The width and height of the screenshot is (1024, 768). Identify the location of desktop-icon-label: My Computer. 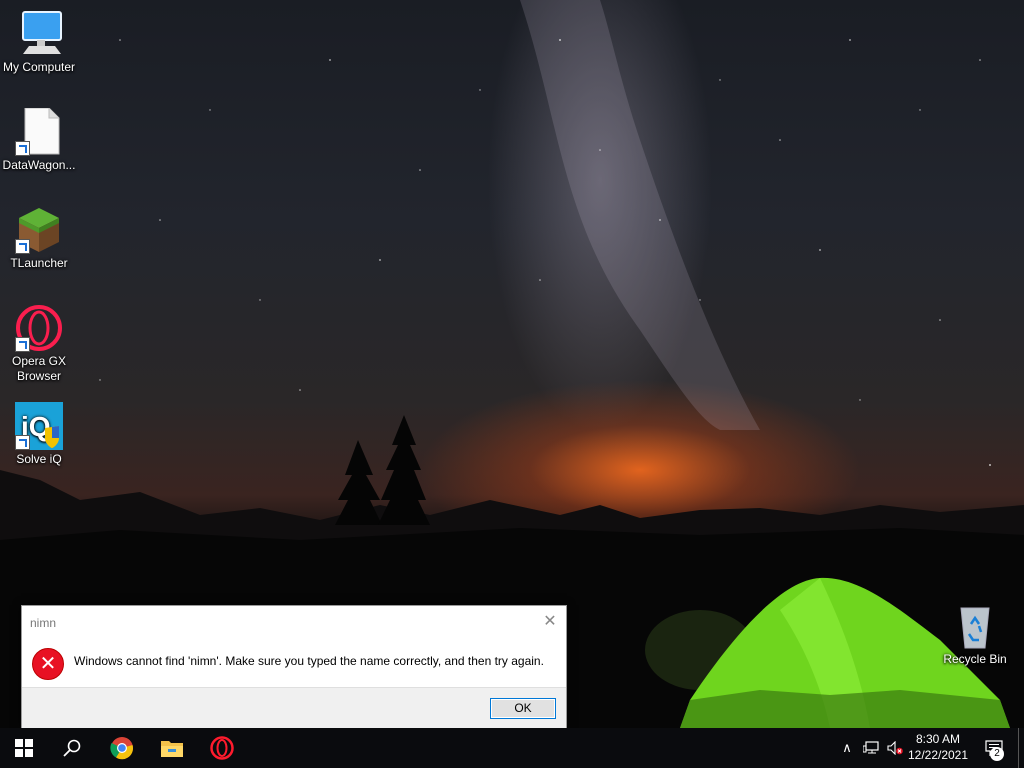
(39, 67).